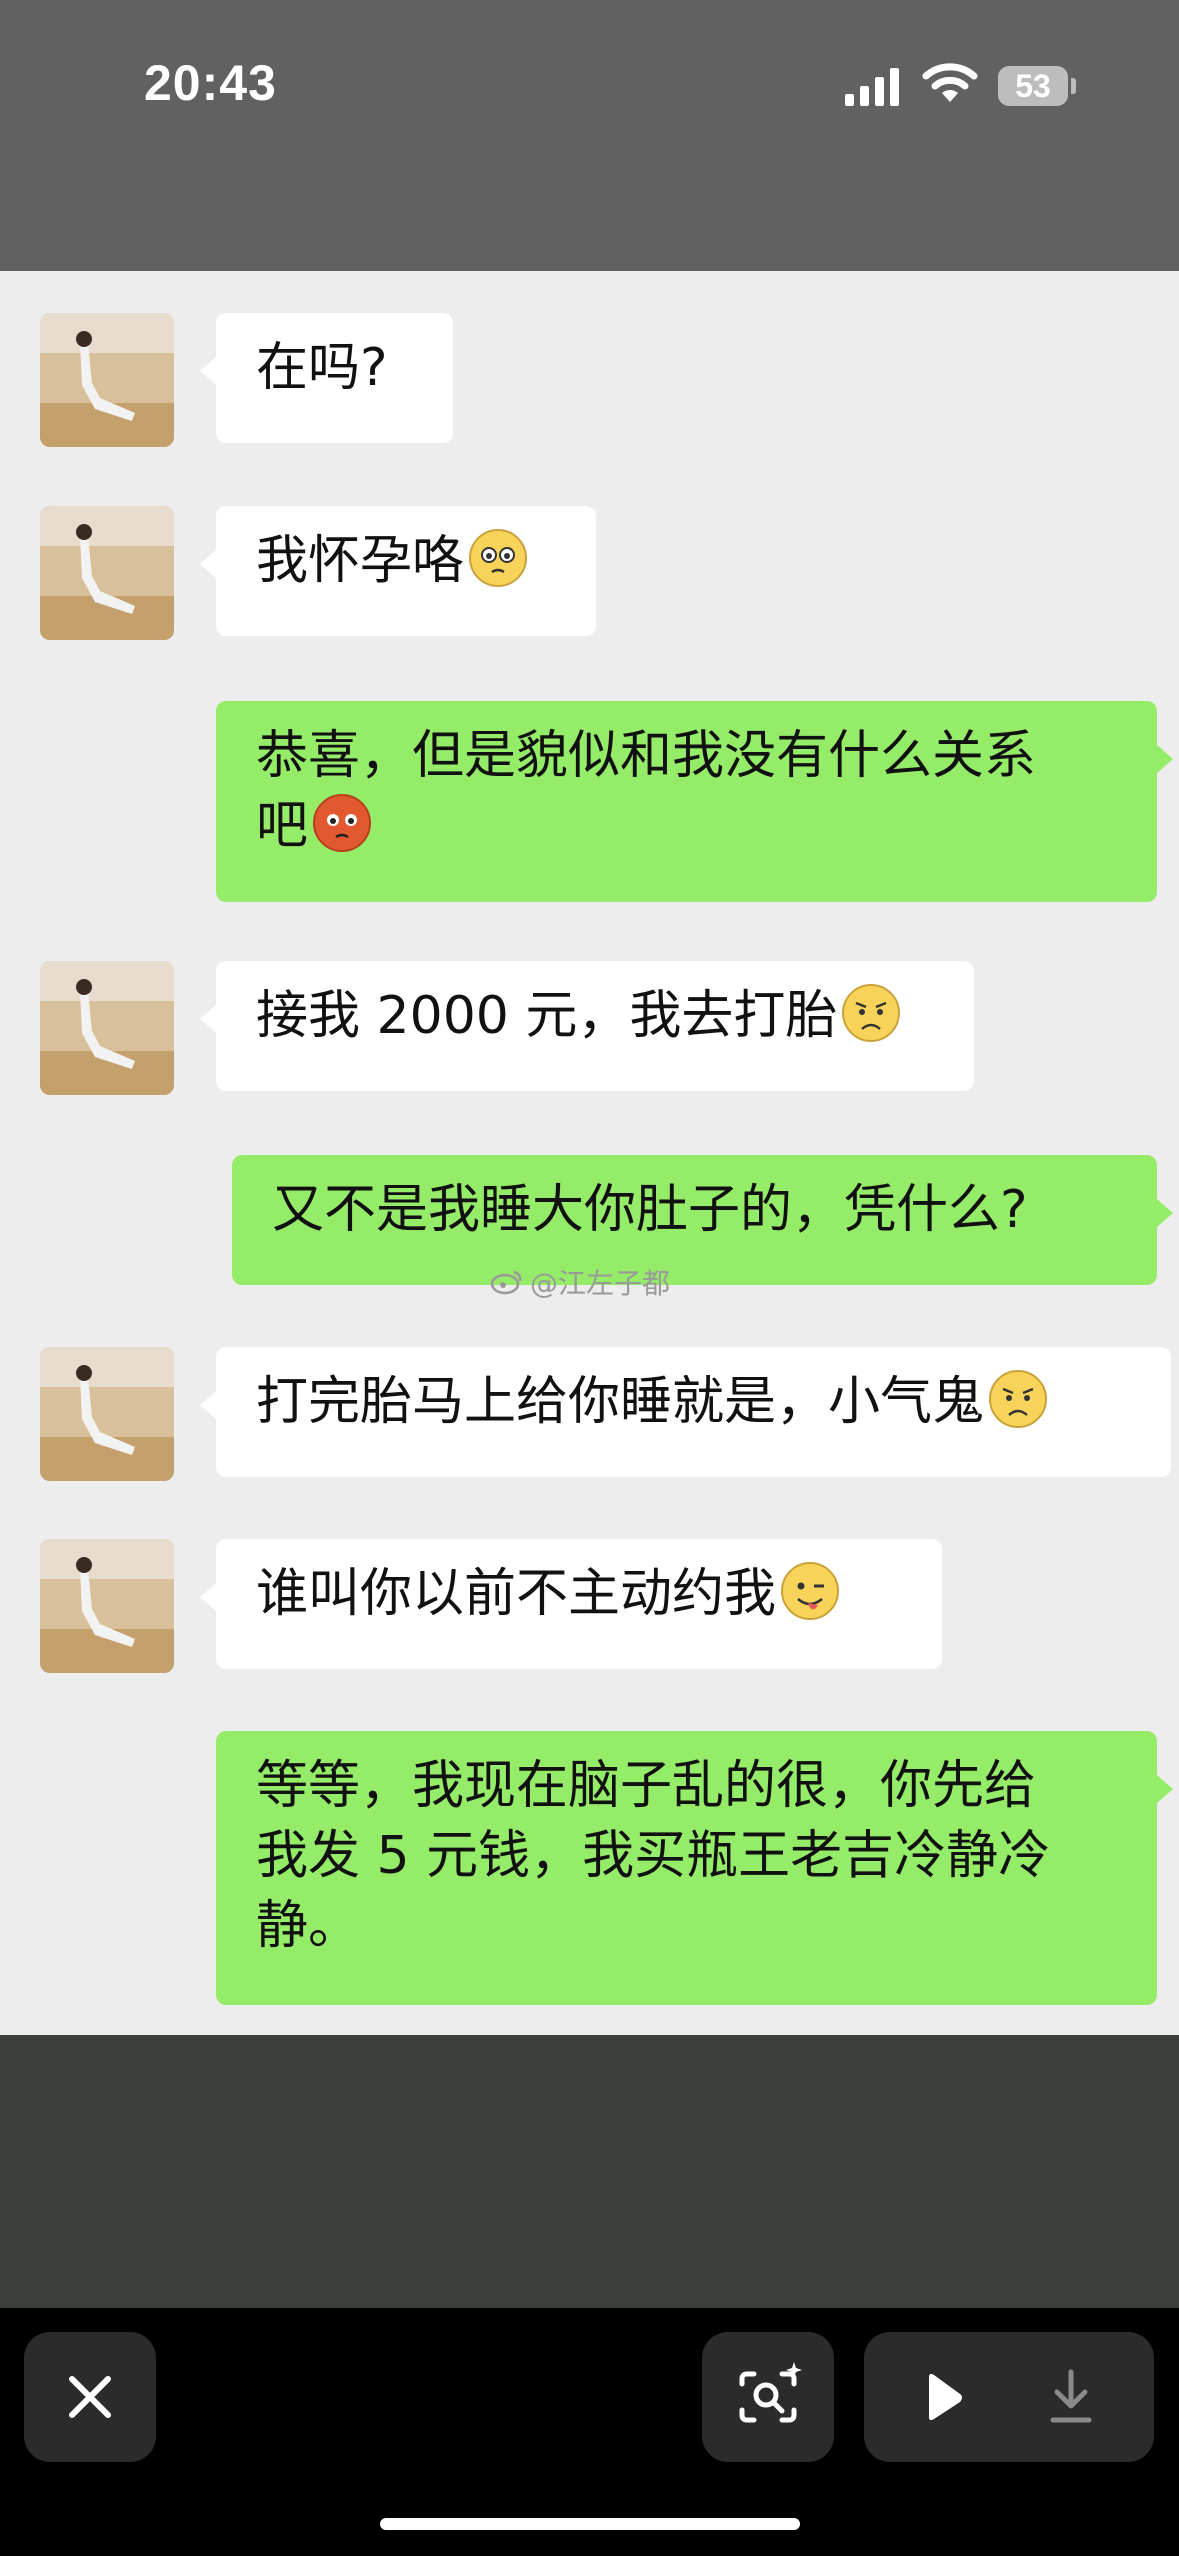  Describe the element at coordinates (646, 1786) in the screenshot. I see `message-text-line: 等等，我现在脑子乱的很，你先给` at that location.